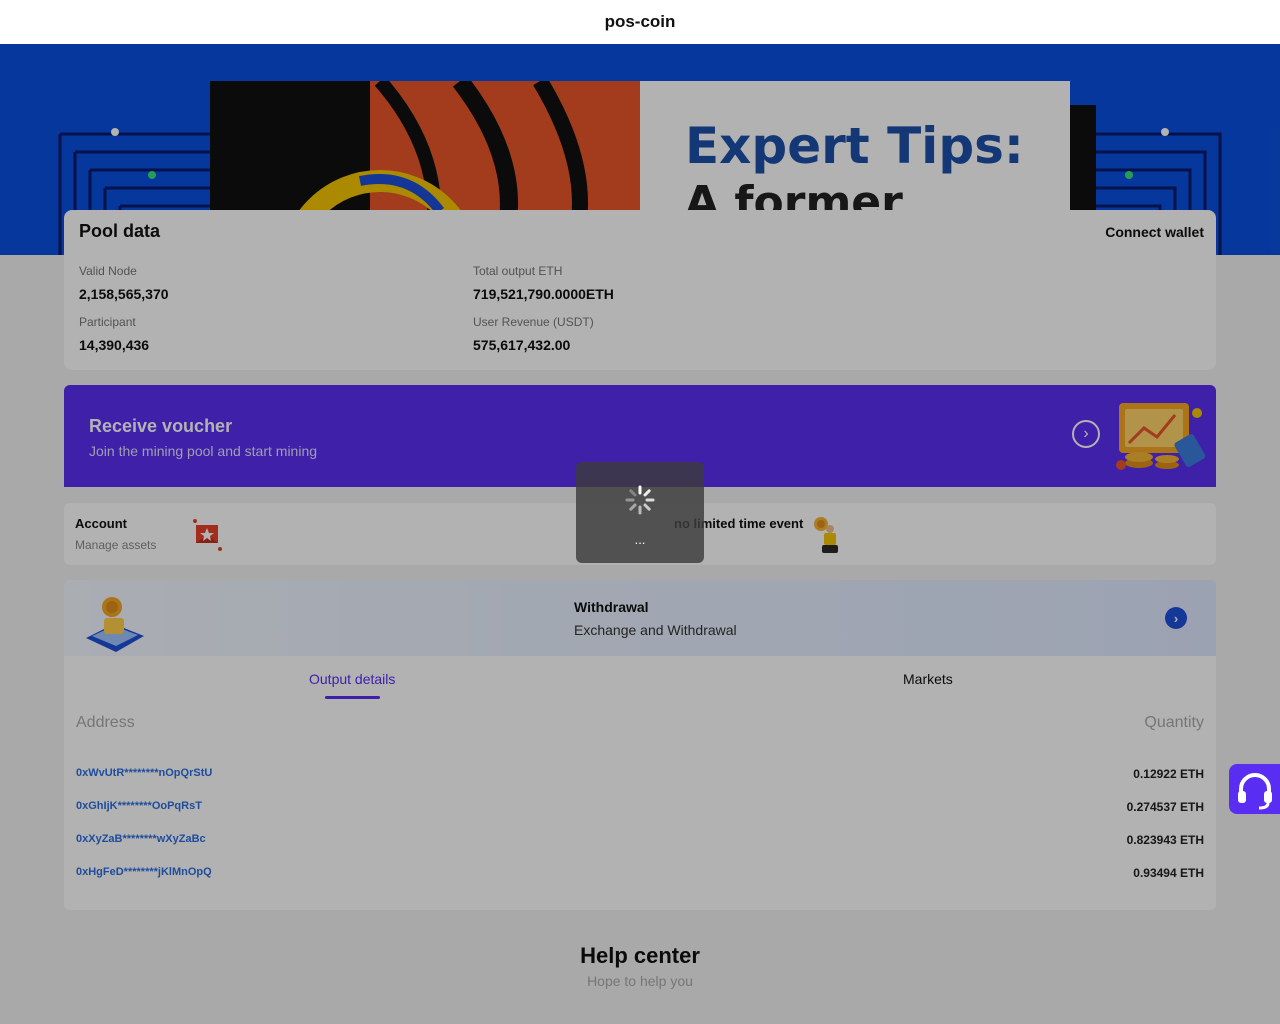 The width and height of the screenshot is (1280, 1024). I want to click on top-bar: pos-coin, so click(640, 22).